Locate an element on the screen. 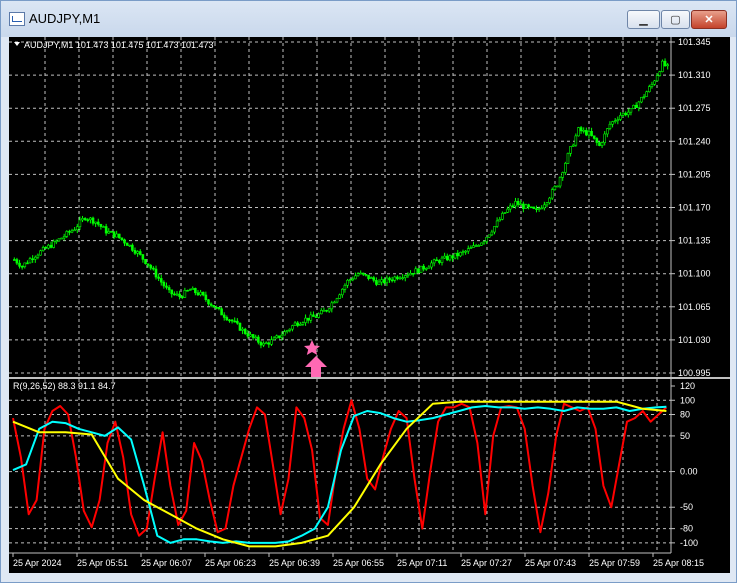 This screenshot has width=737, height=583. indicator-tick-label: 50 is located at coordinates (685, 436).